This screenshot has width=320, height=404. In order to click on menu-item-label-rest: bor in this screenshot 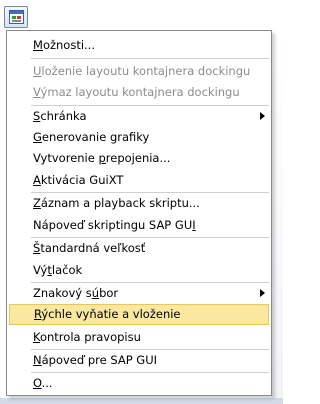, I will do `click(109, 293)`.